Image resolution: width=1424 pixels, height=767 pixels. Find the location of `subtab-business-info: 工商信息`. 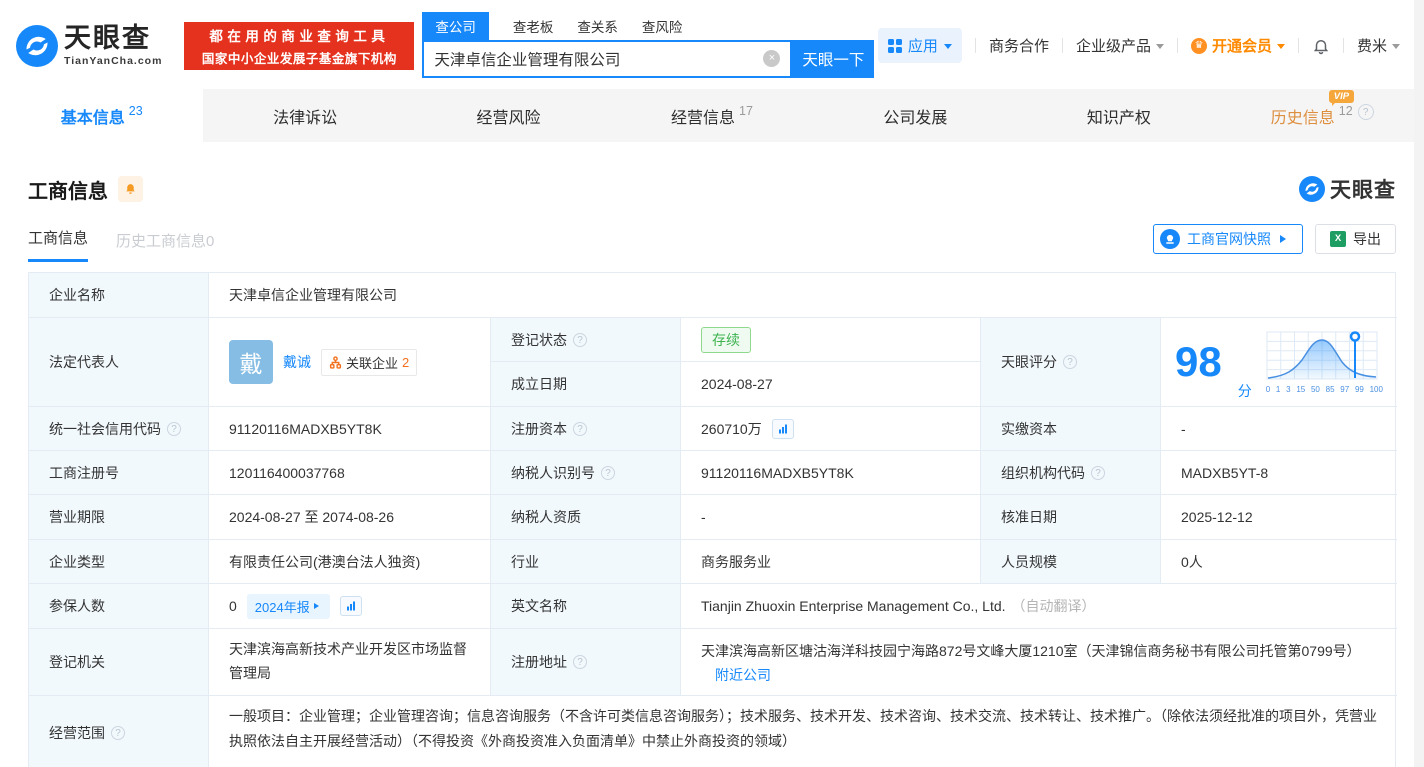

subtab-business-info: 工商信息 is located at coordinates (58, 244).